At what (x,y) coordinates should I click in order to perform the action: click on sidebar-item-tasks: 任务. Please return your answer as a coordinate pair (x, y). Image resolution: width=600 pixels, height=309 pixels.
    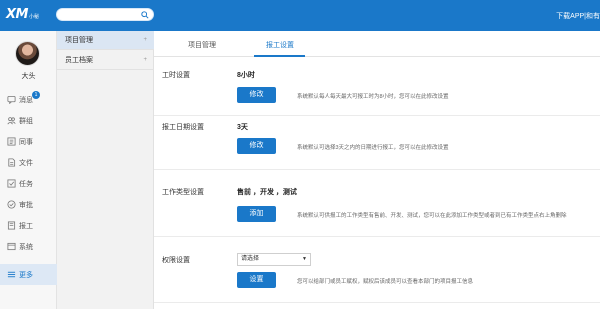
    Looking at the image, I should click on (28, 183).